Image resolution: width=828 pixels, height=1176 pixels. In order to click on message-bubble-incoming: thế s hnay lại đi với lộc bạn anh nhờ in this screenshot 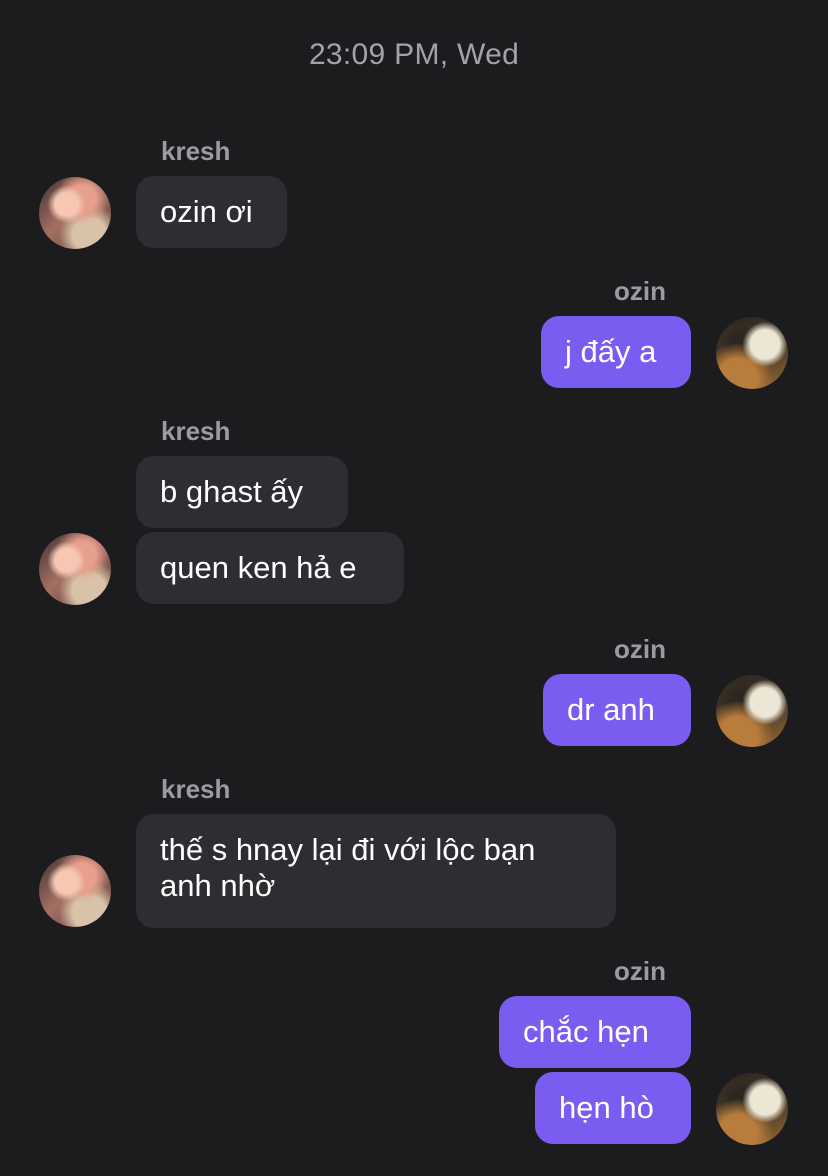, I will do `click(376, 871)`.